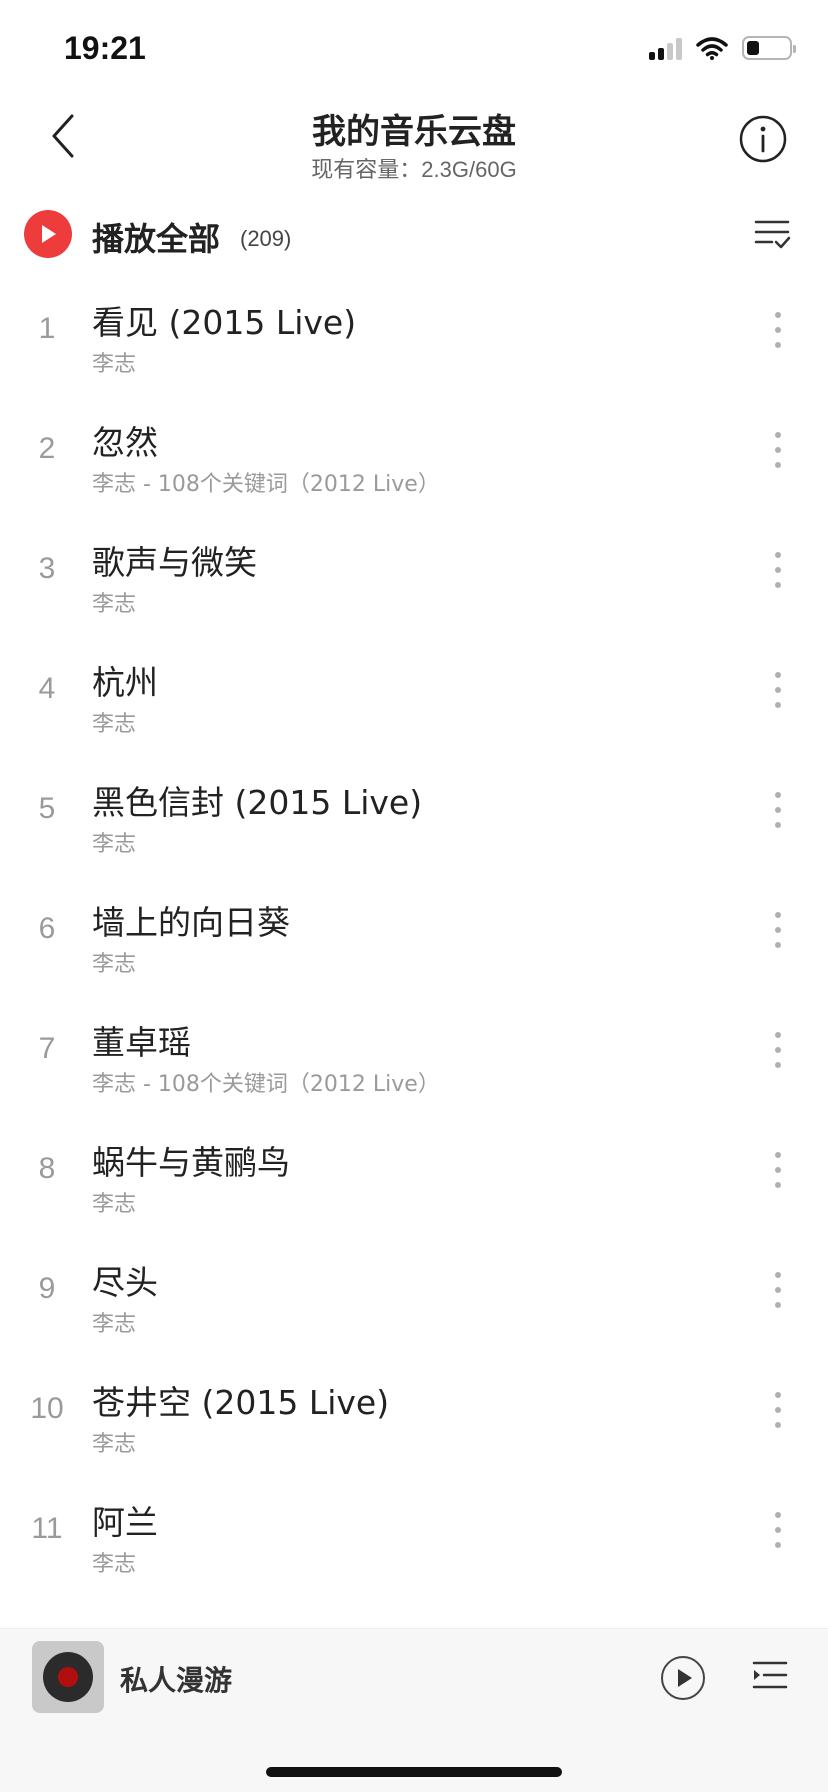  What do you see at coordinates (47, 808) in the screenshot?
I see `song-index: 5` at bounding box center [47, 808].